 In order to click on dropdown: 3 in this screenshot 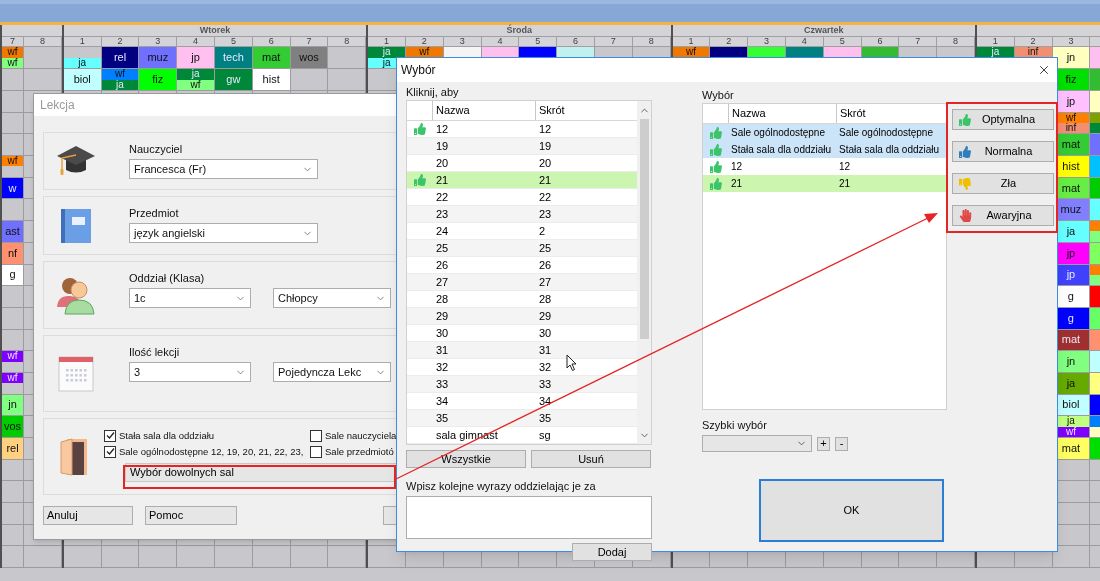, I will do `click(190, 372)`.